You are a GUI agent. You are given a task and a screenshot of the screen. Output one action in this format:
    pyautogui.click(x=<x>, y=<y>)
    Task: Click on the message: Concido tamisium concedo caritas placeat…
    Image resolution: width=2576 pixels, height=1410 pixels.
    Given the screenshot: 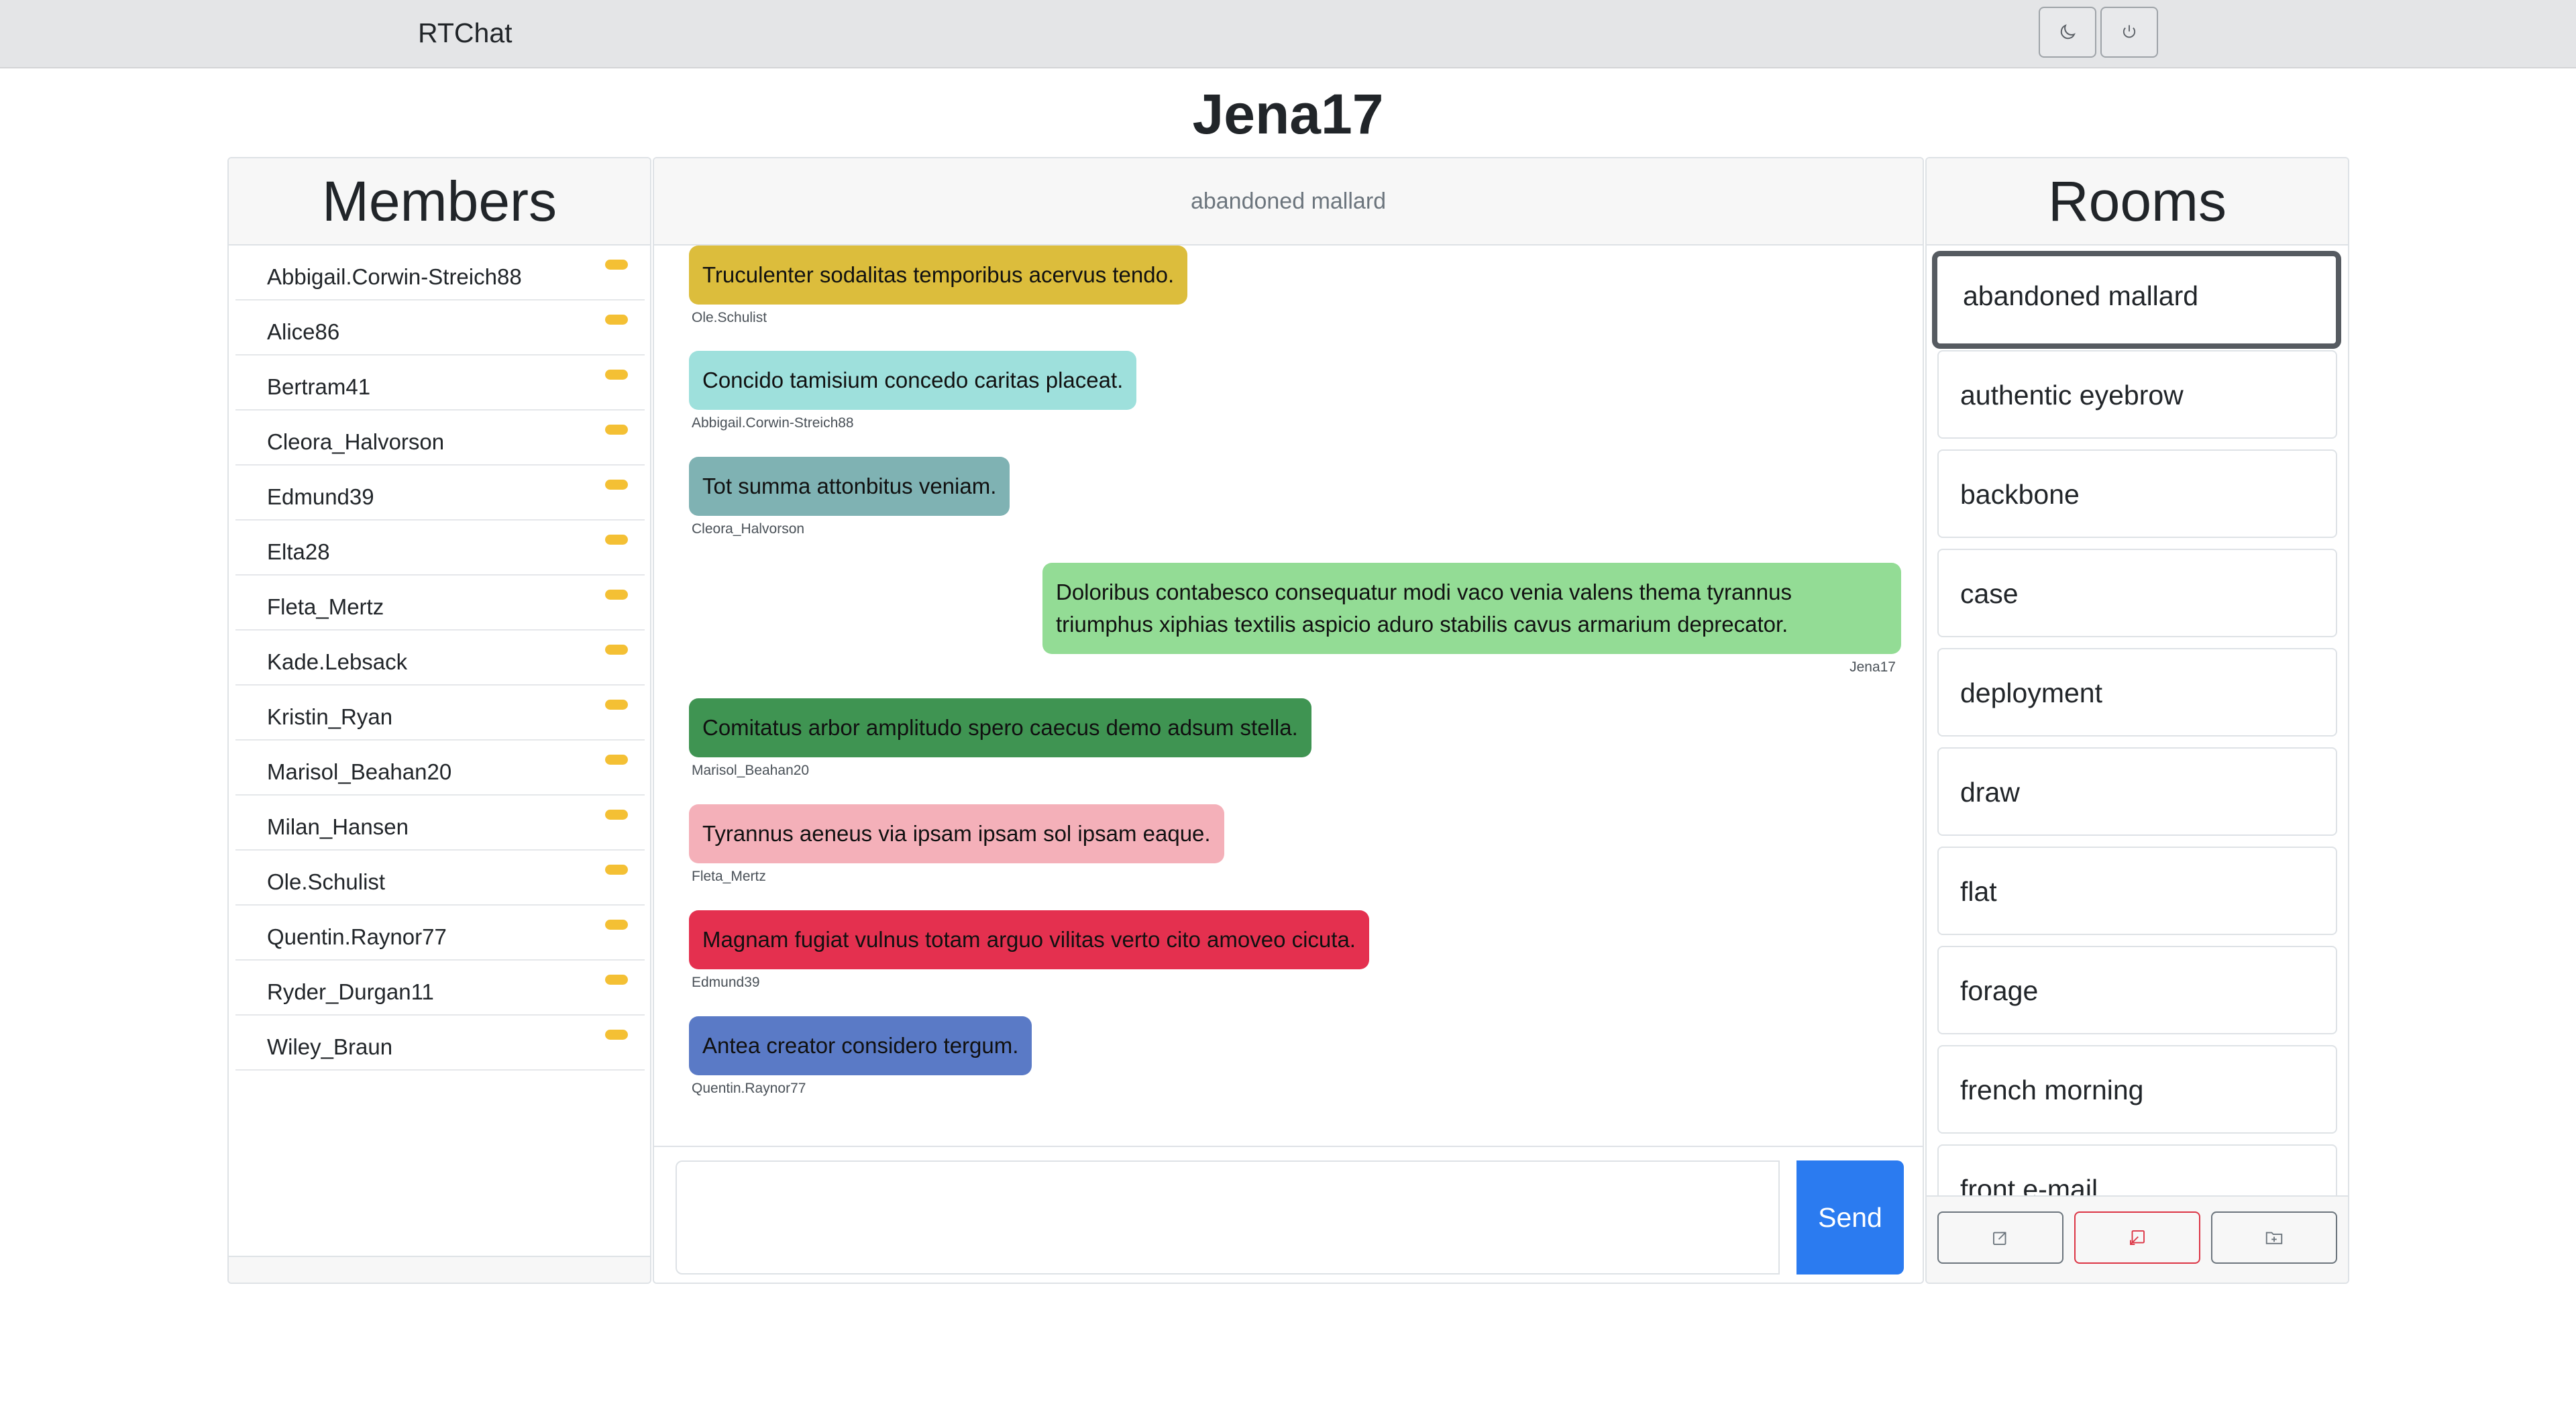 What is the action you would take?
    pyautogui.click(x=913, y=391)
    